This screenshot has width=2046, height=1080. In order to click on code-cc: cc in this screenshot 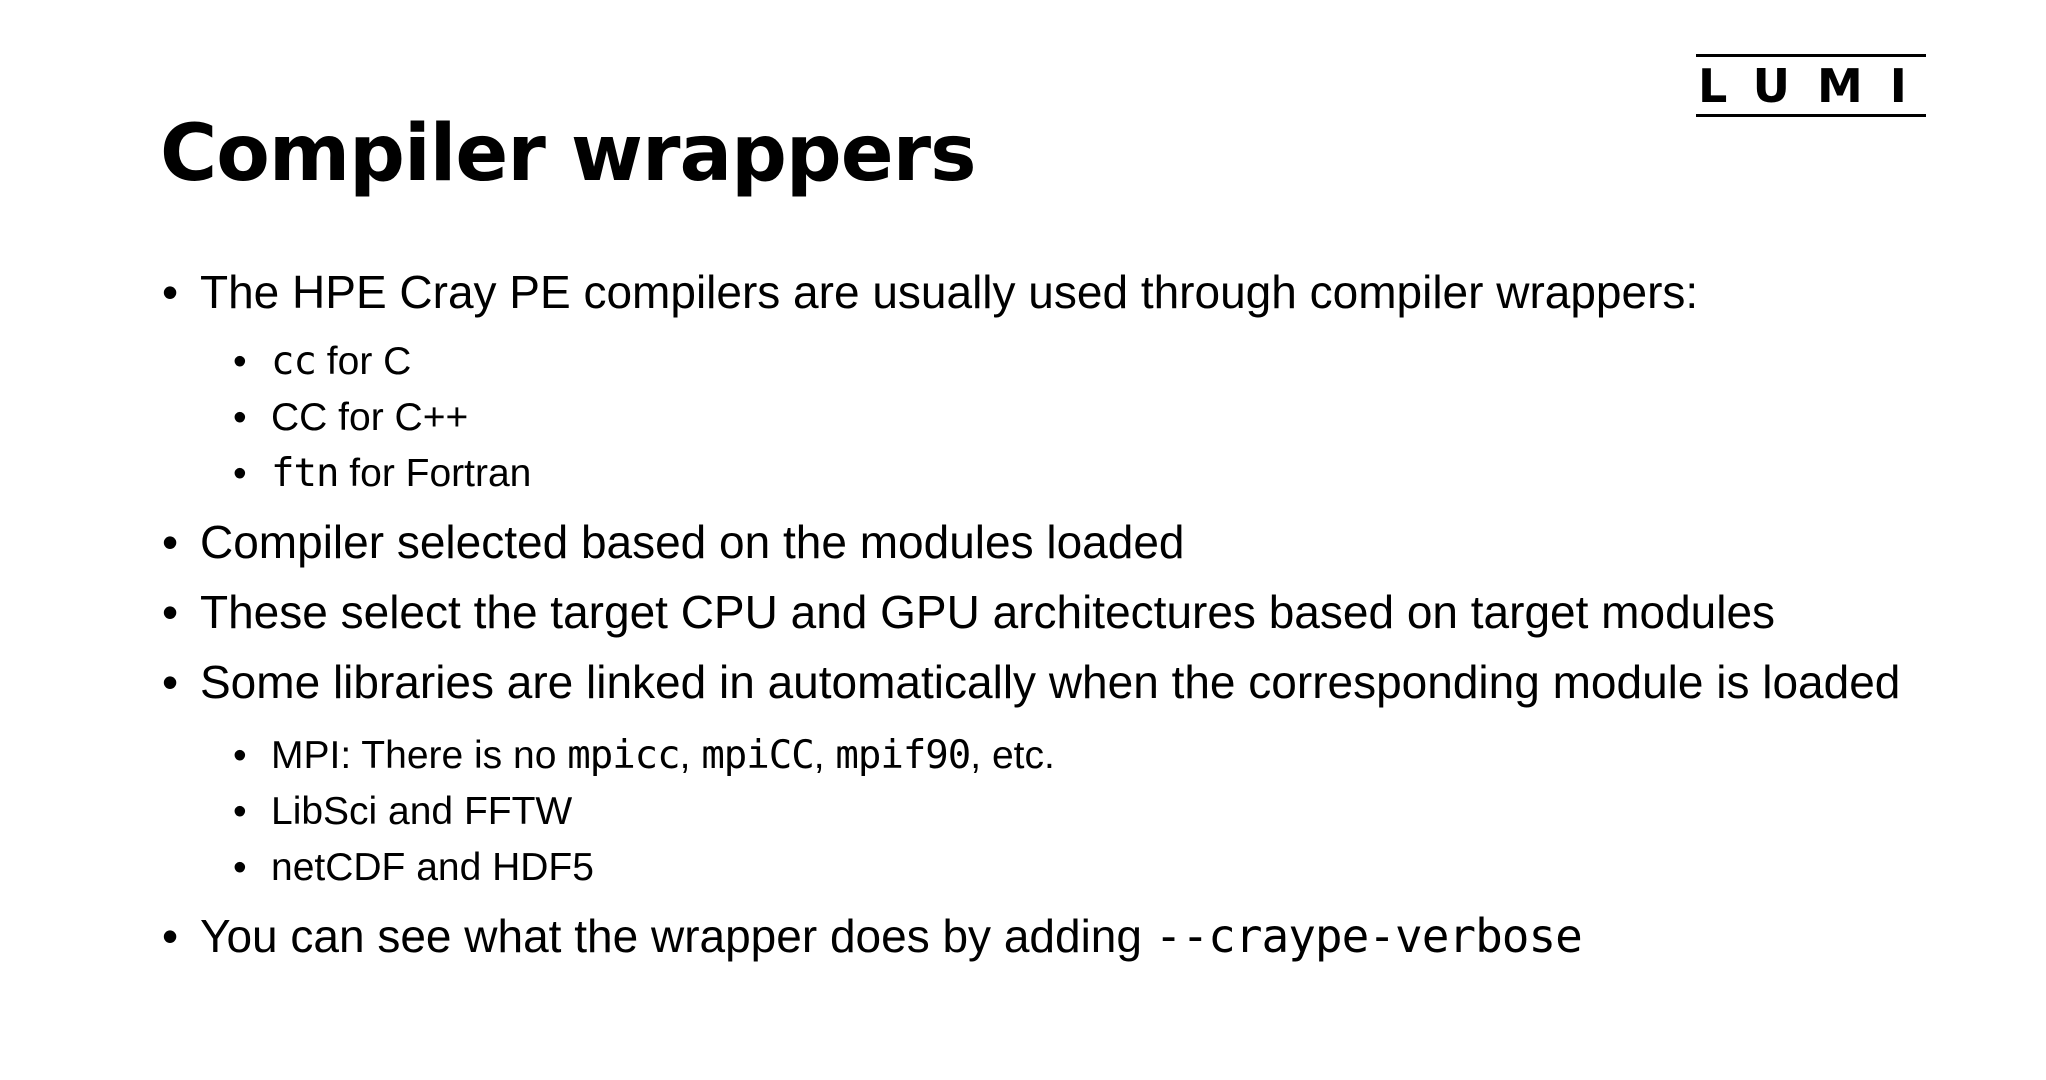, I will do `click(294, 361)`.